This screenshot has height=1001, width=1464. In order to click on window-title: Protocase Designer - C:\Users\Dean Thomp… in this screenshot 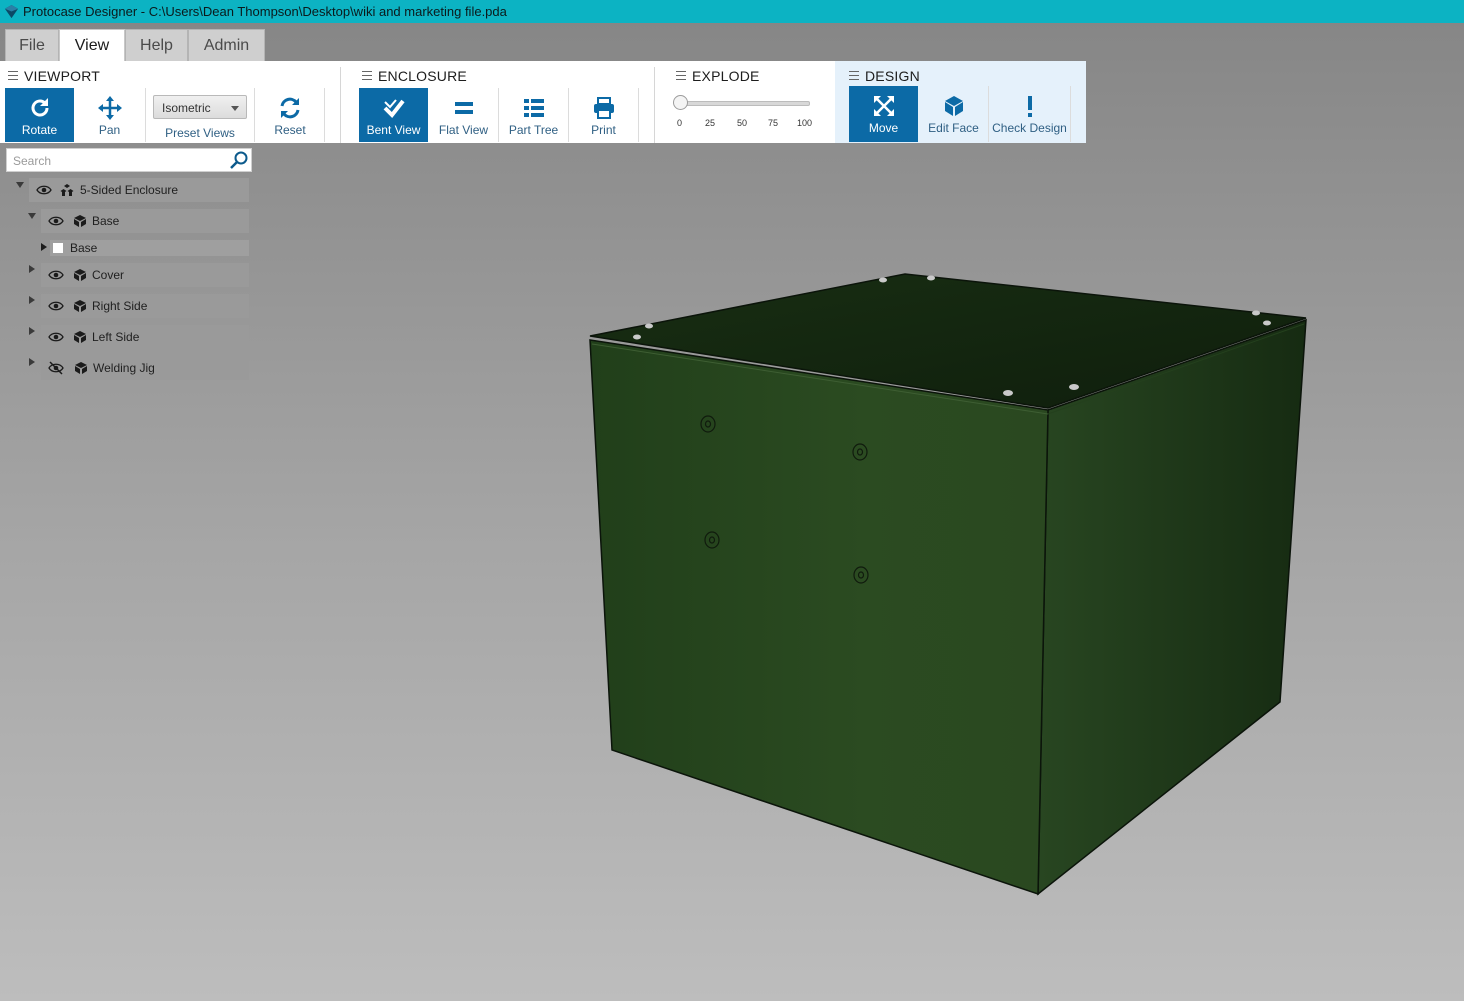, I will do `click(265, 11)`.